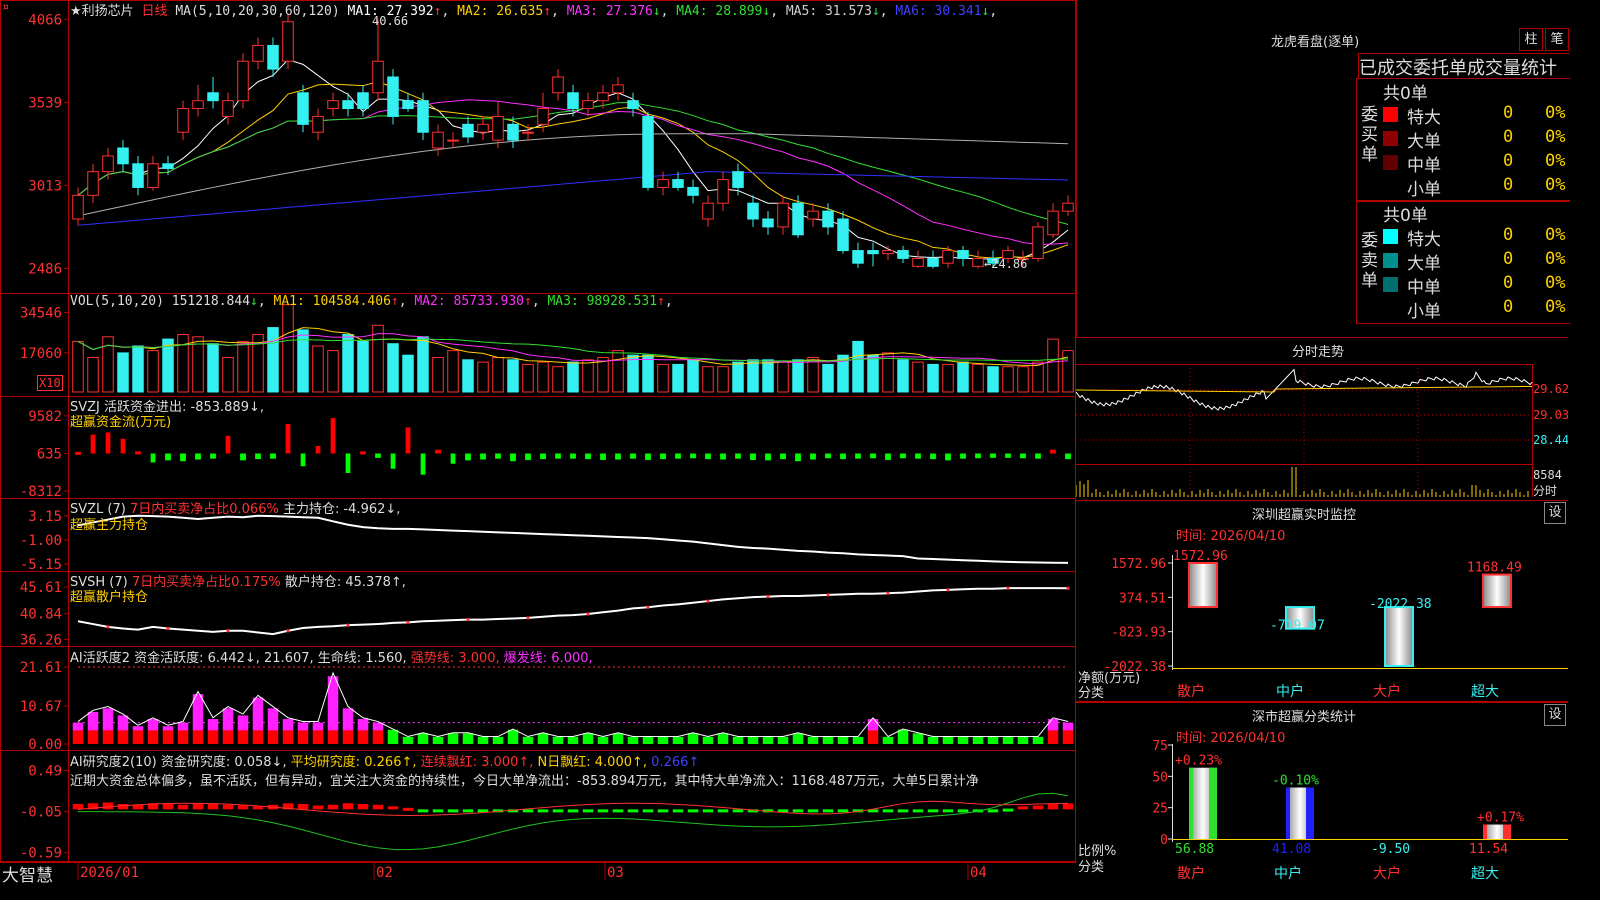 The height and width of the screenshot is (900, 1600). What do you see at coordinates (45, 772) in the screenshot?
I see `ai-research-tick: 0.49` at bounding box center [45, 772].